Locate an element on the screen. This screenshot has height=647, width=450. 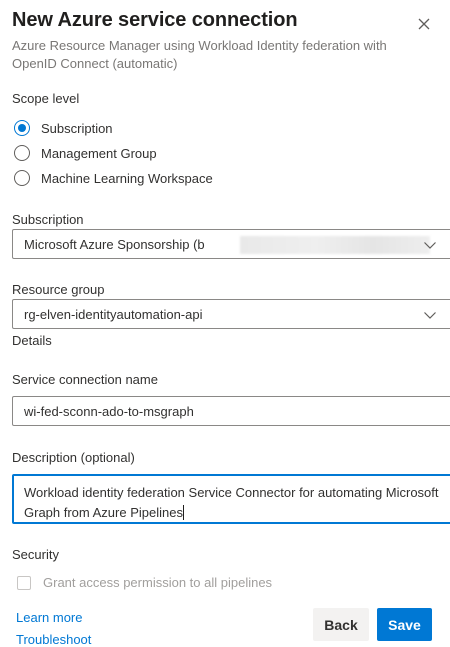
subscription-dropdown: Microsoft Azure Sponsorship (b is located at coordinates (231, 244).